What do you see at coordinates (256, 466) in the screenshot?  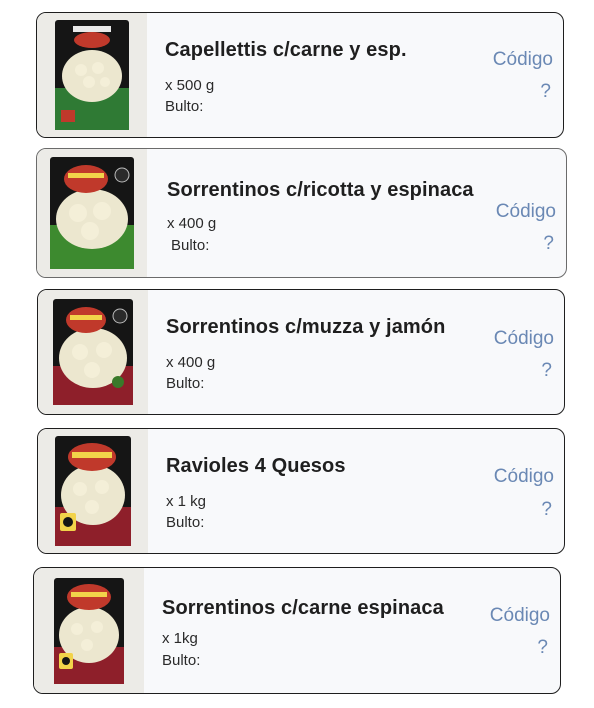 I see `product-title: Ravioles 4 Quesos` at bounding box center [256, 466].